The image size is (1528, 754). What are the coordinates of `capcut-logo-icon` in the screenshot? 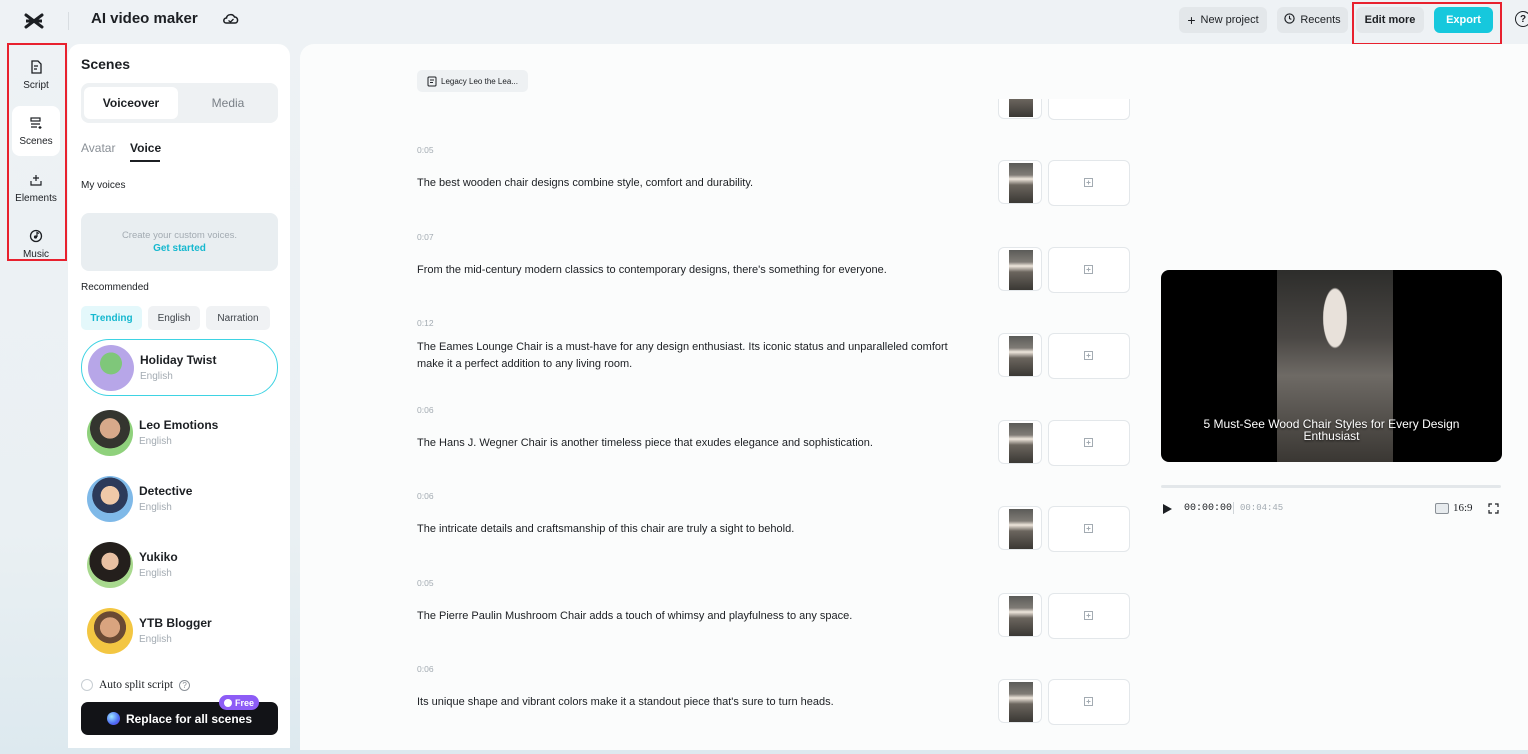 It's located at (34, 21).